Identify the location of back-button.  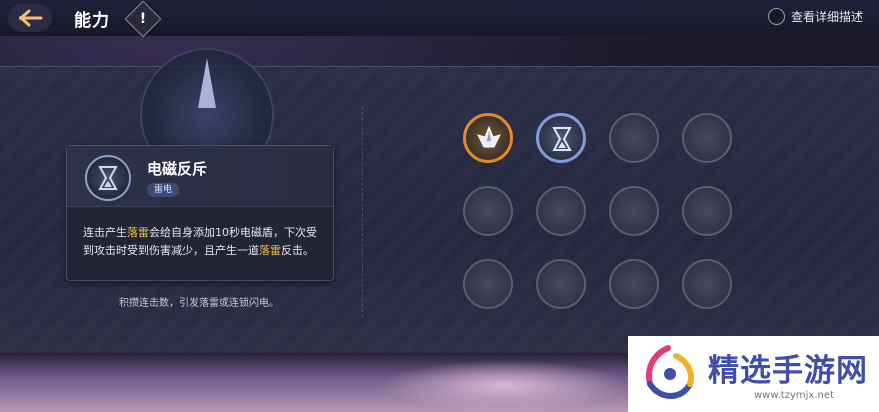
(30, 18).